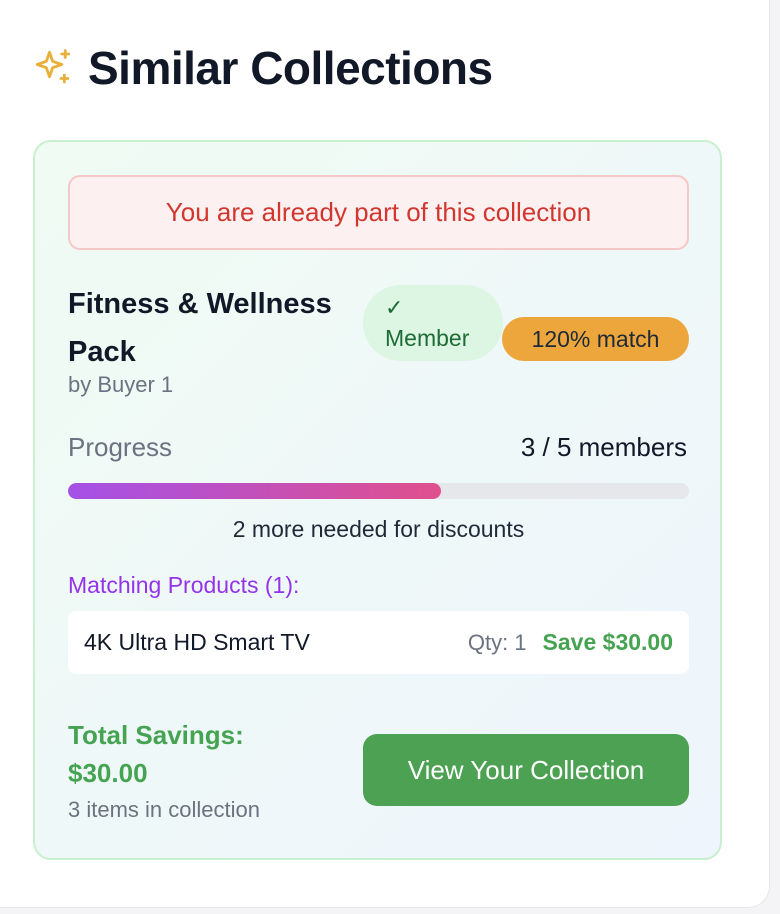 The width and height of the screenshot is (780, 914). Describe the element at coordinates (378, 529) in the screenshot. I see `progress-hint: 2 more needed for discounts` at that location.